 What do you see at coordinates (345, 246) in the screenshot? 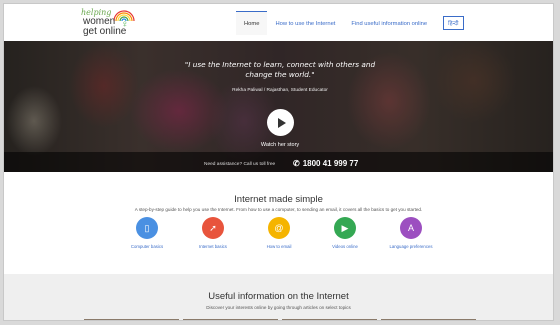
I see `topic-label: Videos online` at bounding box center [345, 246].